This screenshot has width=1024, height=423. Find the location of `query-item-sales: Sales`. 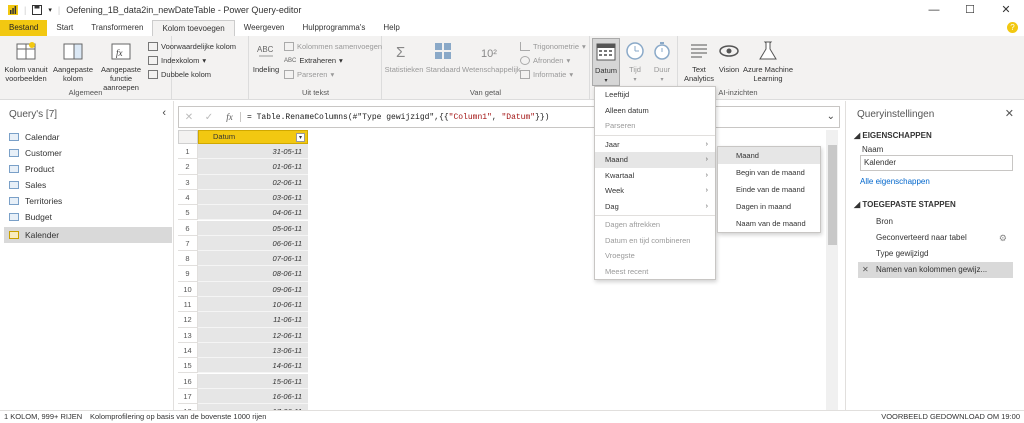

query-item-sales: Sales is located at coordinates (88, 185).